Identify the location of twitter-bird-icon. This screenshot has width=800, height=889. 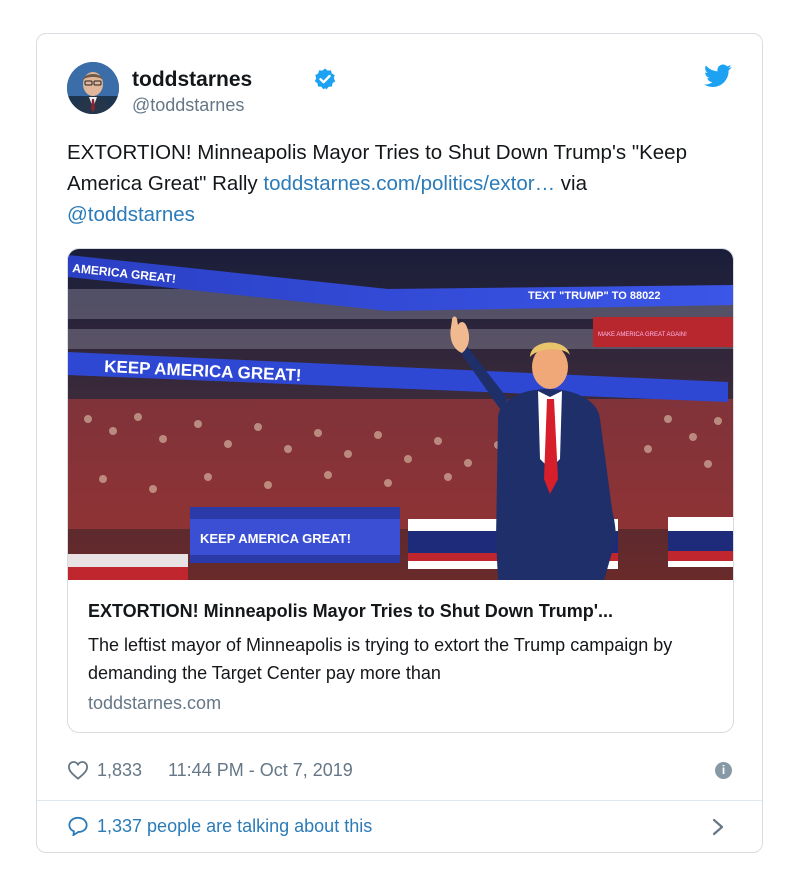
(718, 76).